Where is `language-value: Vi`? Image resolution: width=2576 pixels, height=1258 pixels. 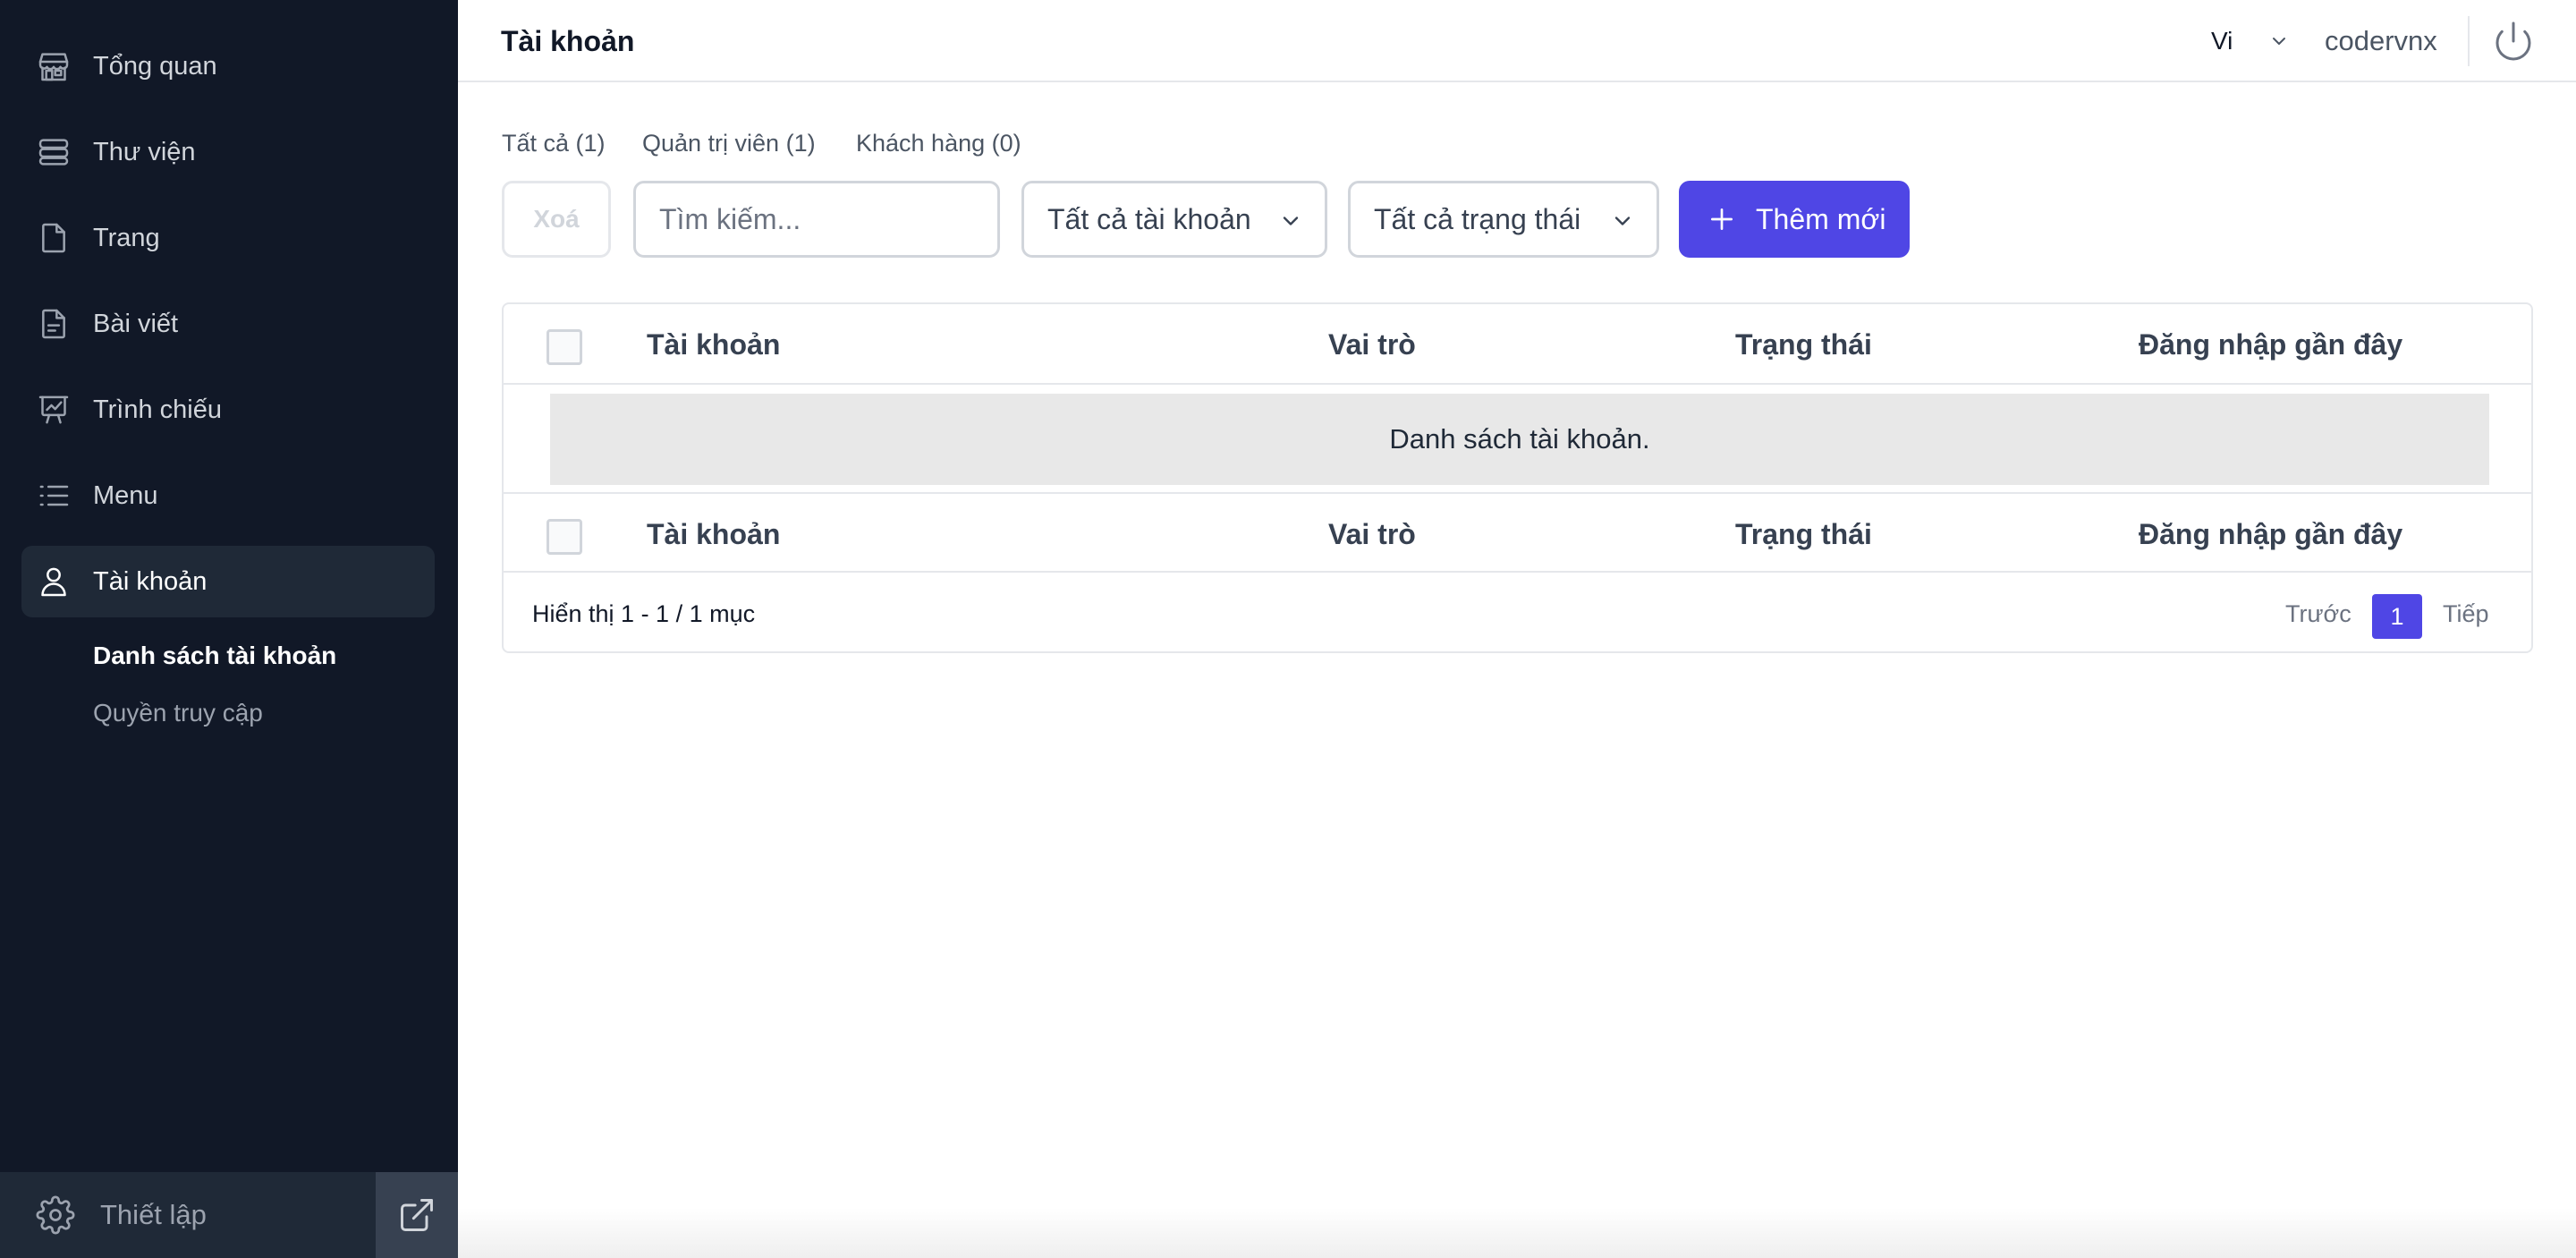
language-value: Vi is located at coordinates (2222, 41).